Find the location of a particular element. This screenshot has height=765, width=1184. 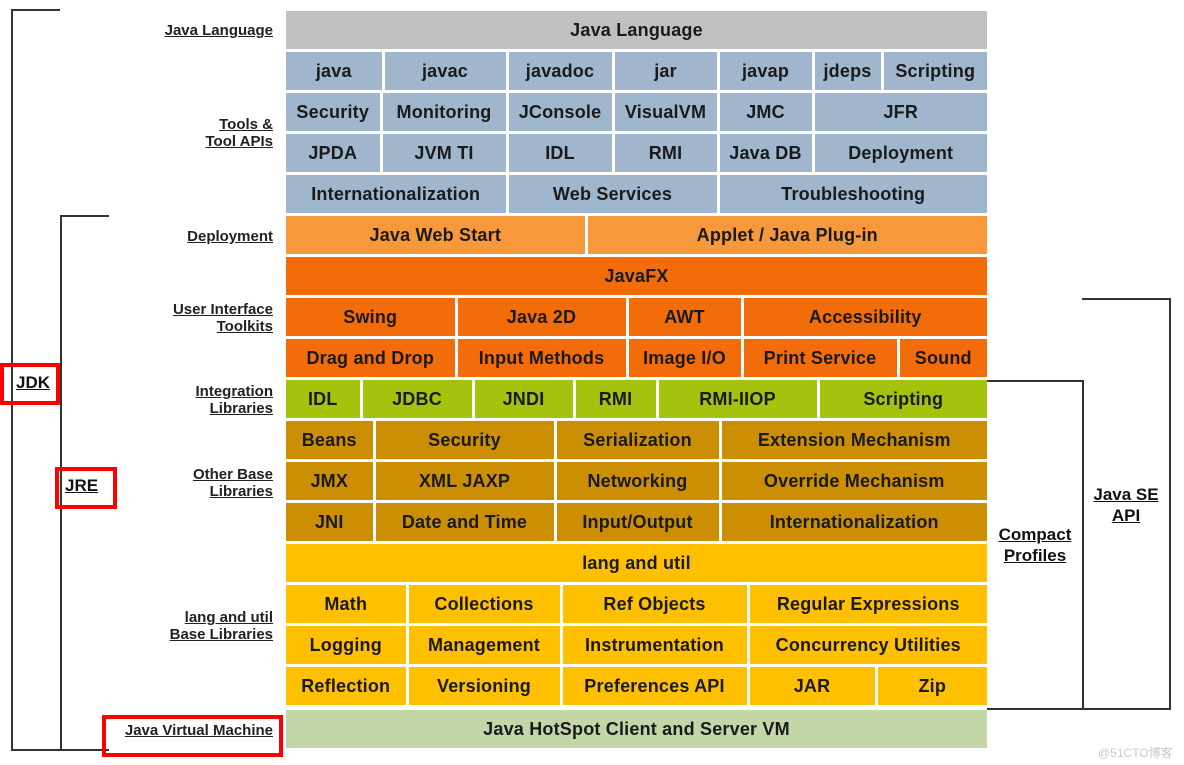

jvm-highlight-box is located at coordinates (192, 736).